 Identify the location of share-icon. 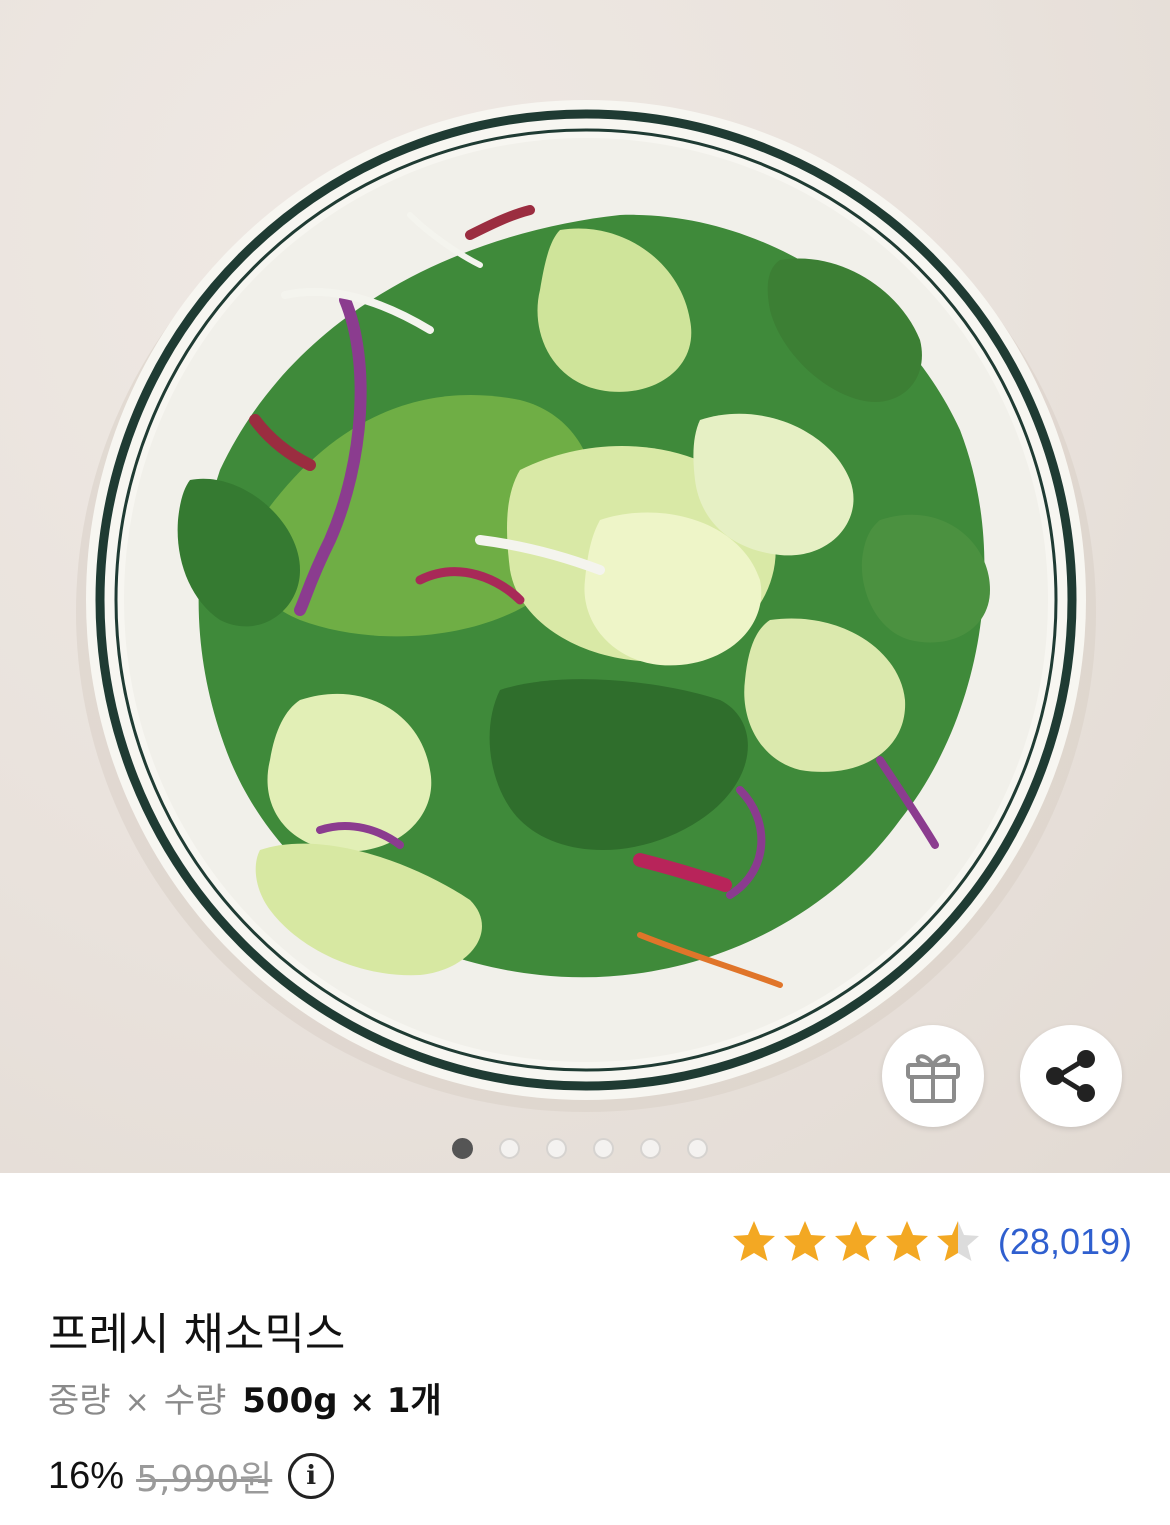
(1070, 1076).